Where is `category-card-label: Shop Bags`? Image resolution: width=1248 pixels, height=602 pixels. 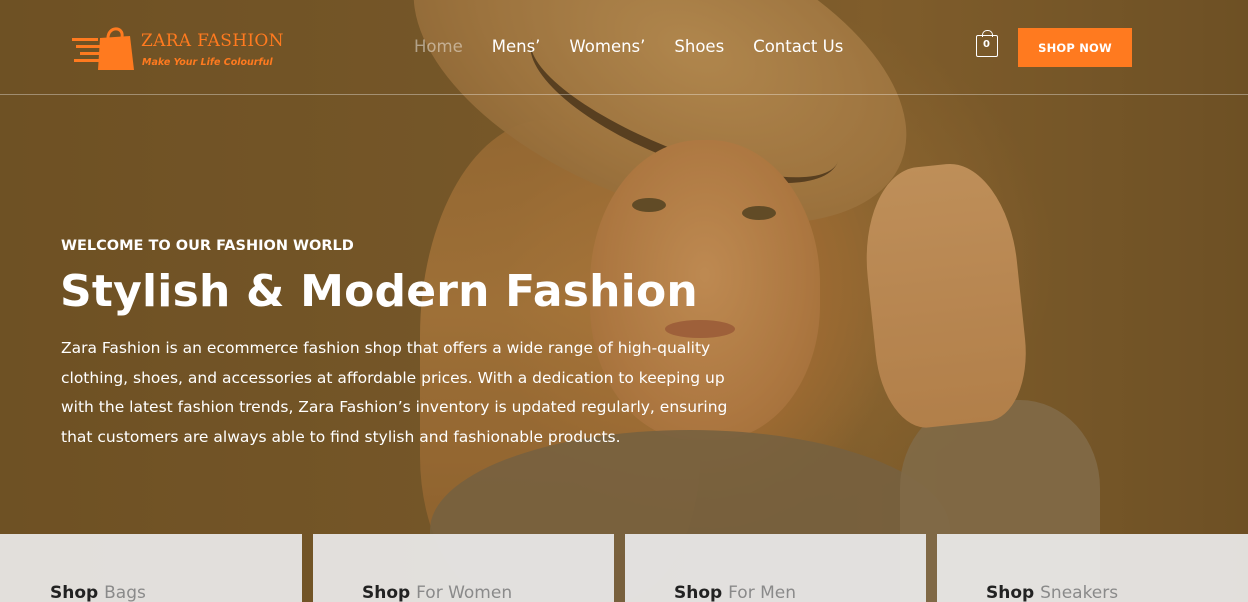 category-card-label: Shop Bags is located at coordinates (98, 592).